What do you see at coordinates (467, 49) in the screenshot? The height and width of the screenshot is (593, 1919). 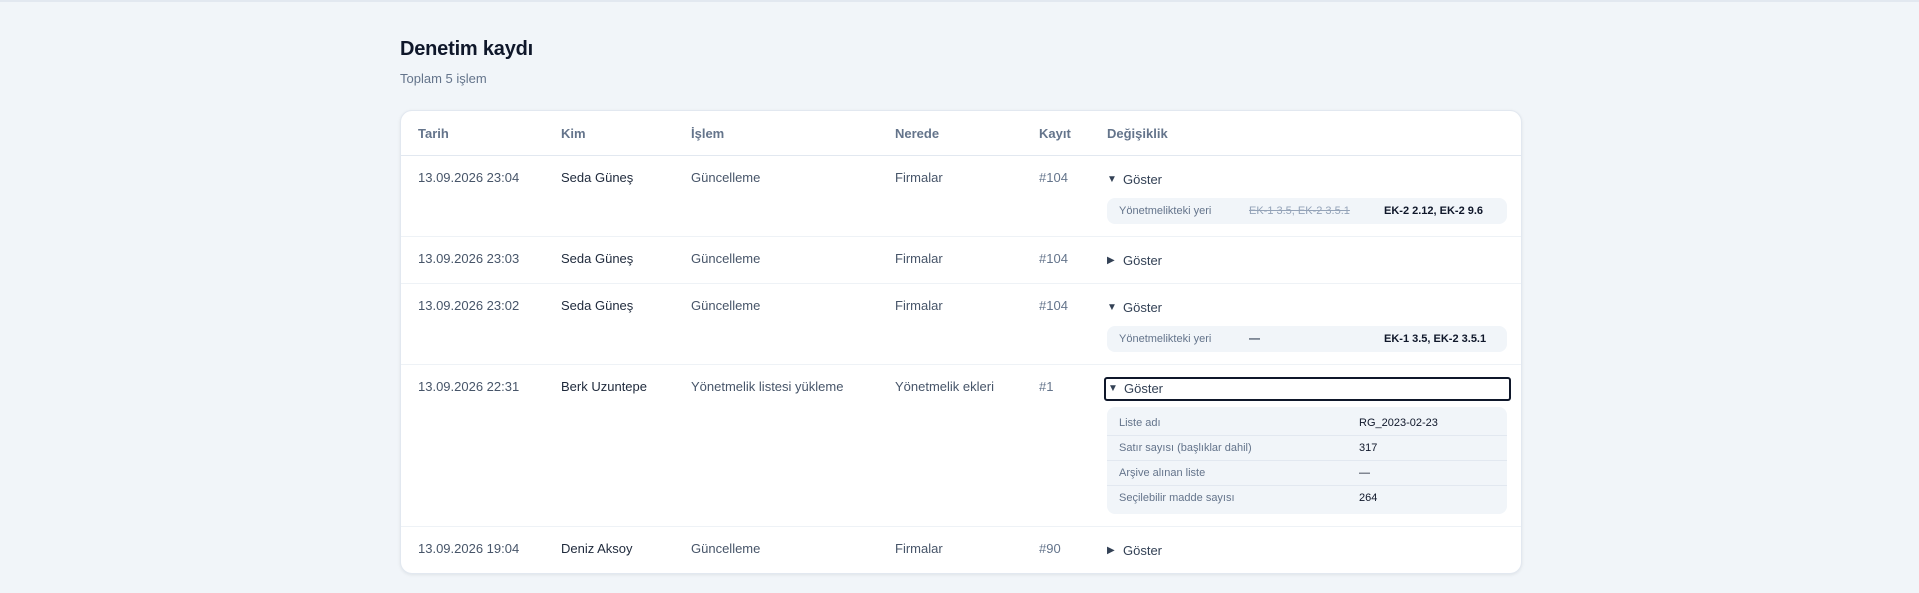 I see `page-title: Denetim kaydı` at bounding box center [467, 49].